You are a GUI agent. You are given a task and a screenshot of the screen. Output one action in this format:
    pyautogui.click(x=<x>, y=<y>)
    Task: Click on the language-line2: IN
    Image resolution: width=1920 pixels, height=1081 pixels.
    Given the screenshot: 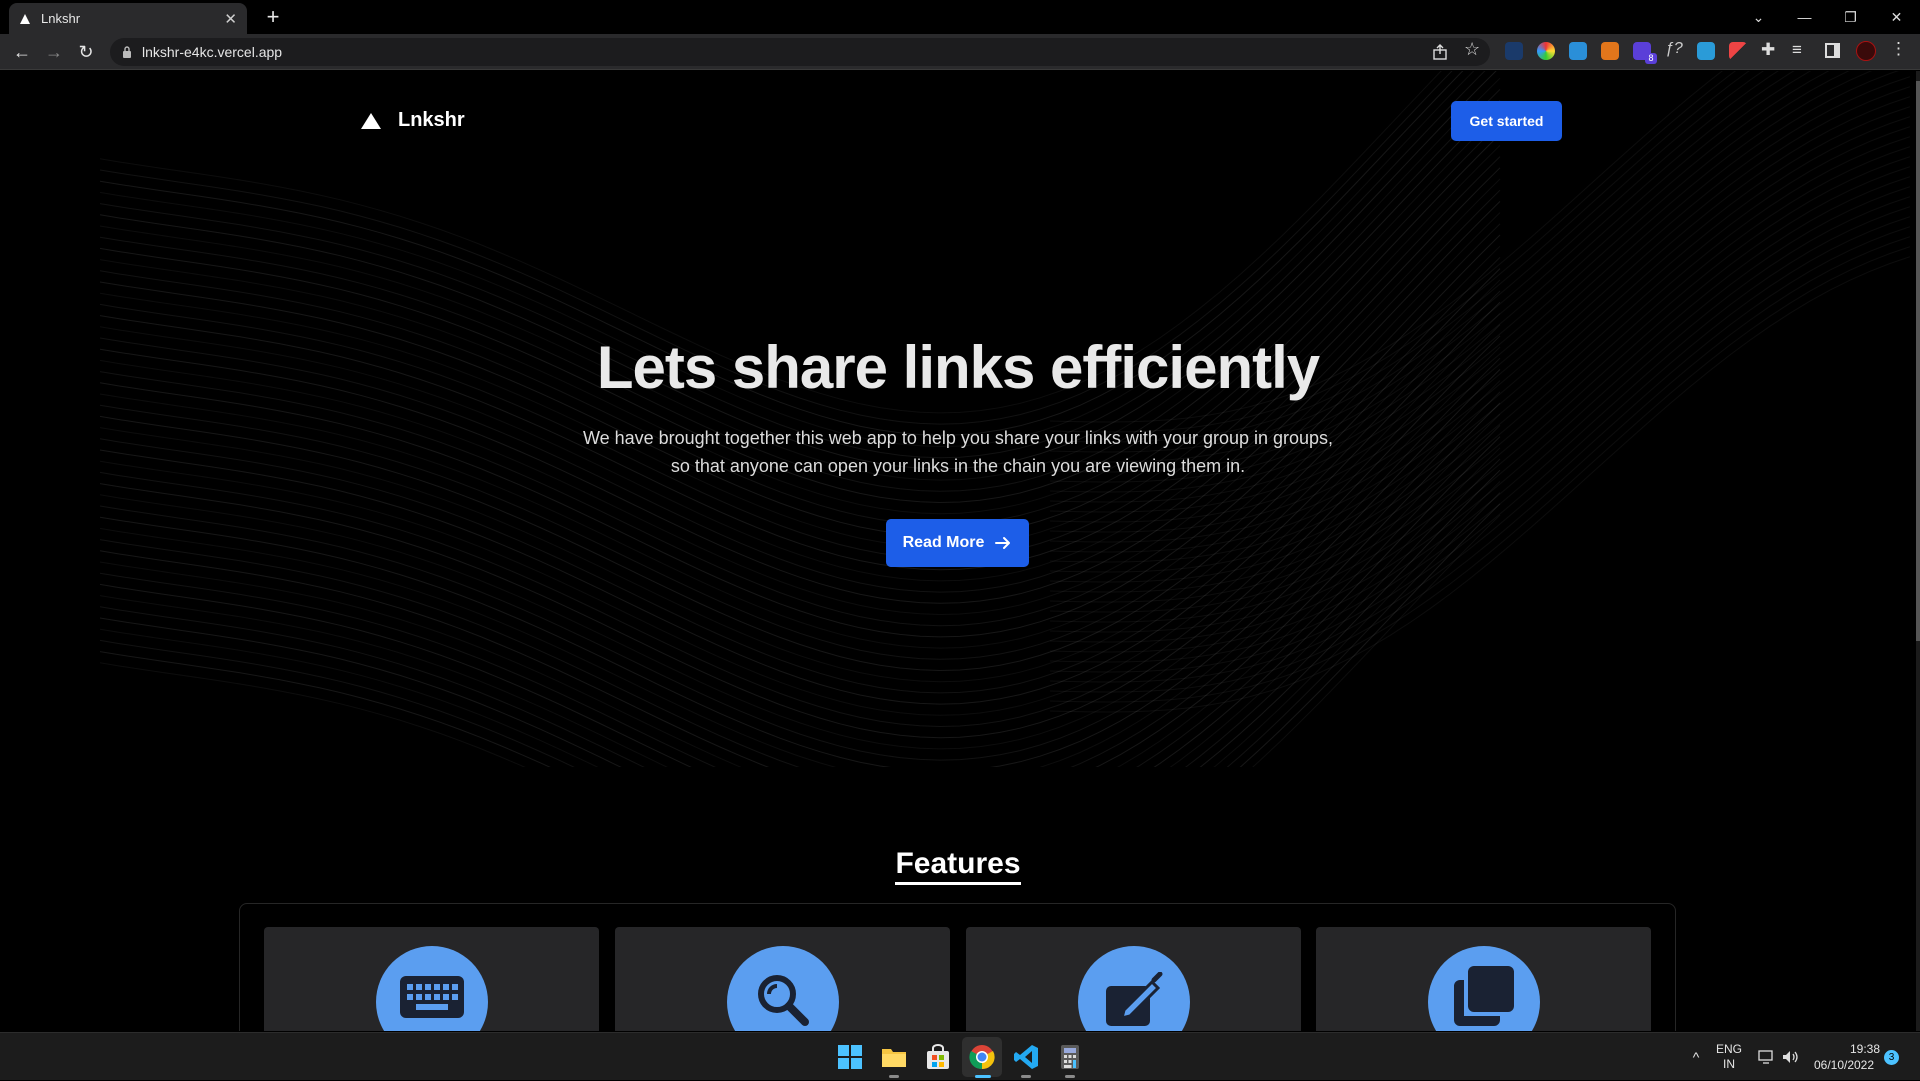 What is the action you would take?
    pyautogui.click(x=1729, y=1064)
    